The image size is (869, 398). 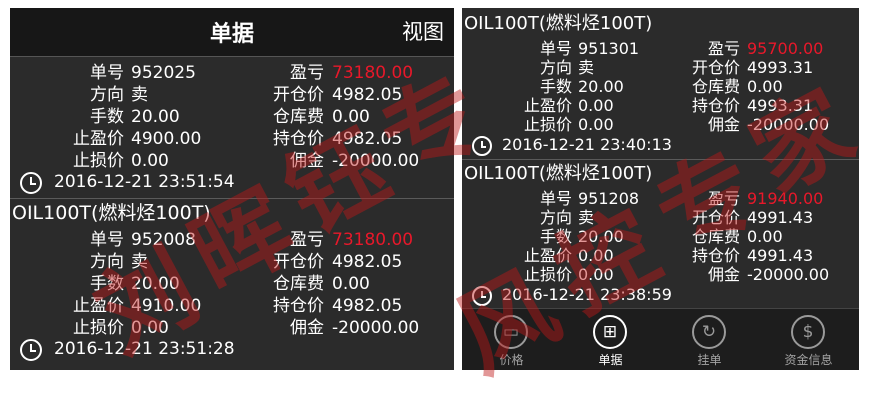 I want to click on open-price-value: 4993.31, so click(x=780, y=67).